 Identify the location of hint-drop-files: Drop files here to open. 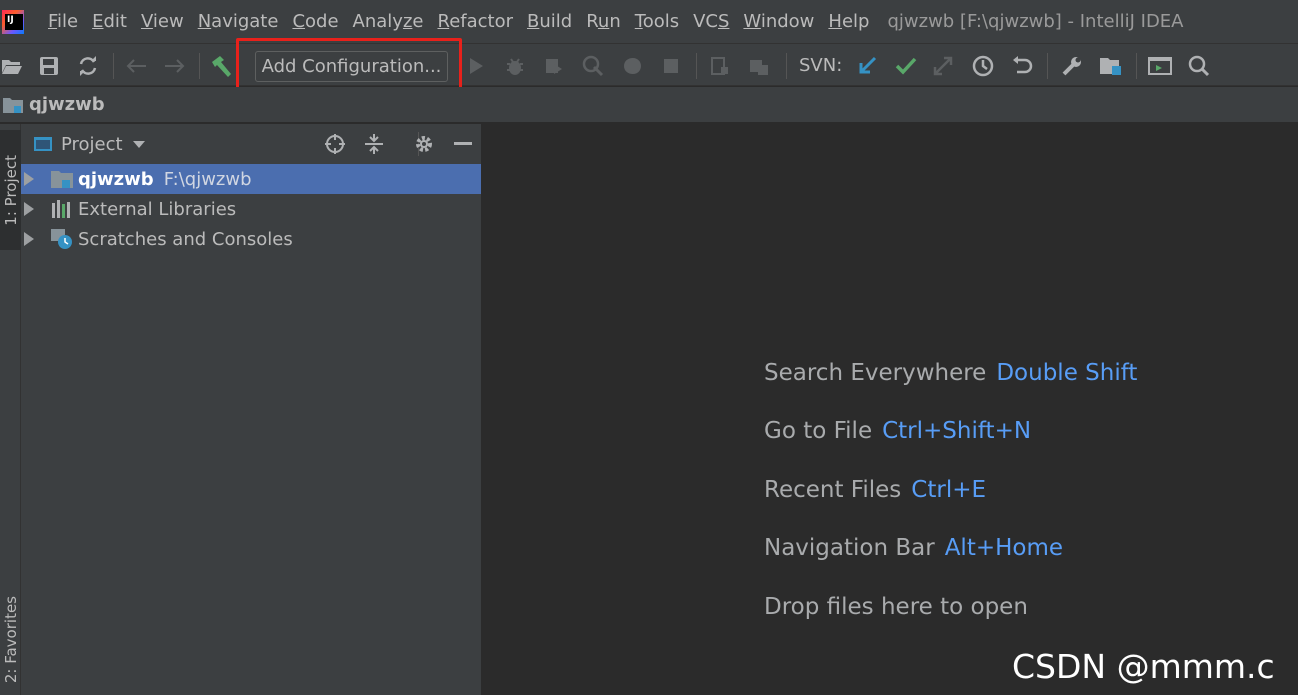
(896, 607).